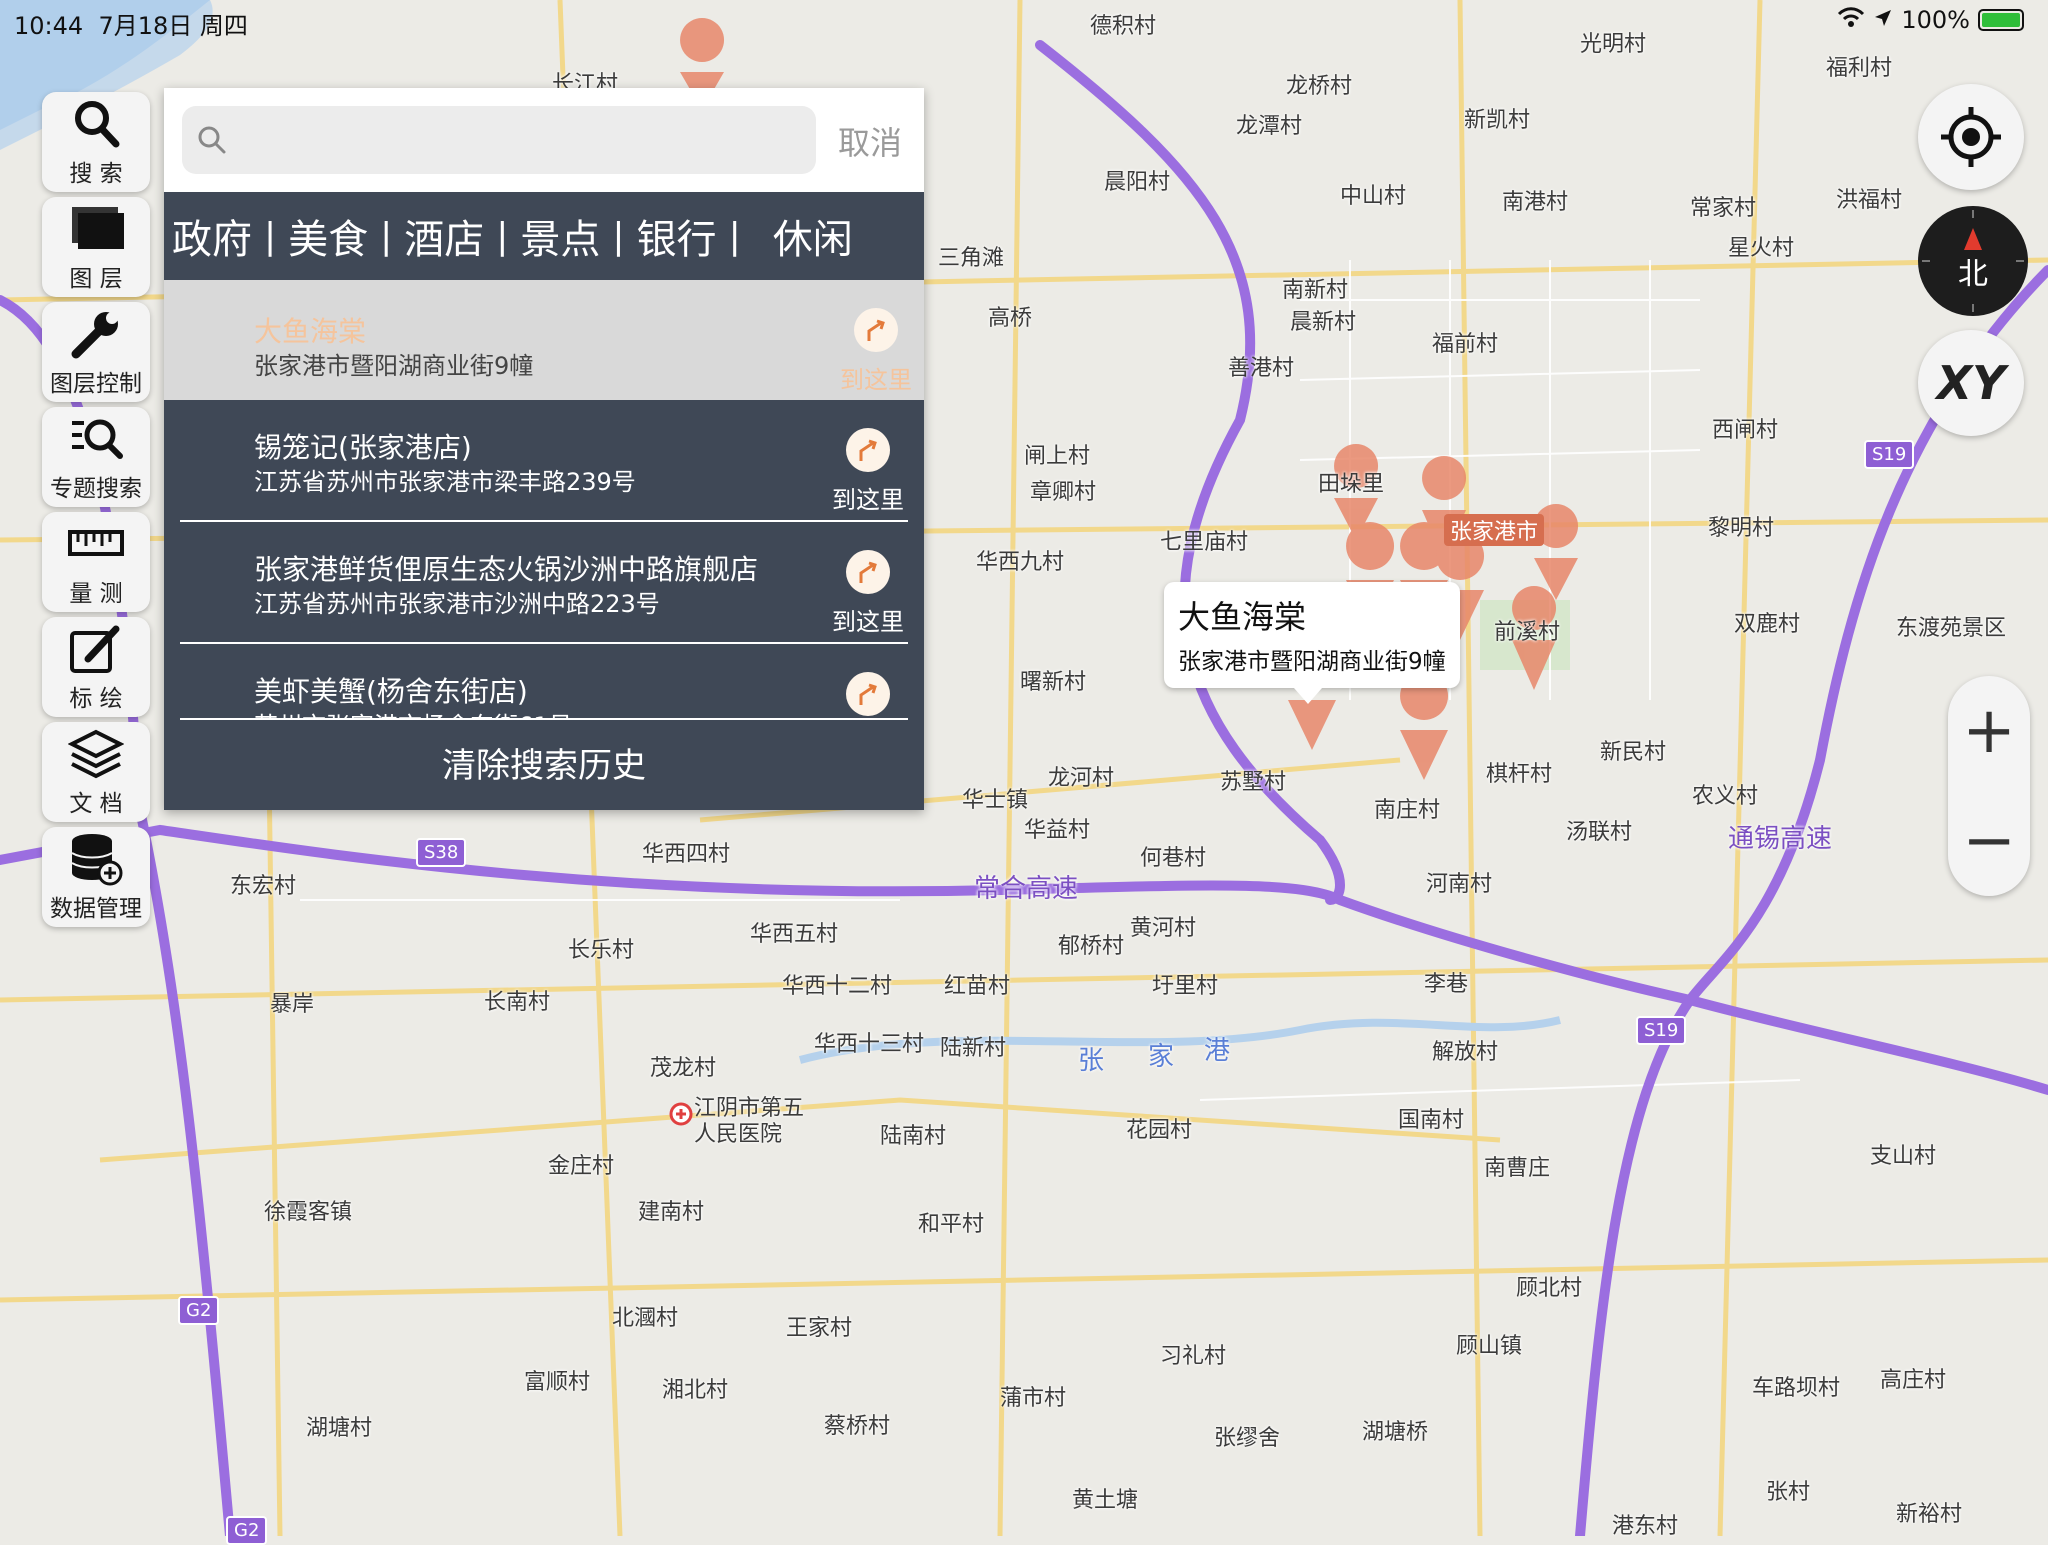 This screenshot has width=2048, height=1545. I want to click on result-title: 张家港鲜货俚原生态火锅沙洲中路旗舰店, so click(506, 569).